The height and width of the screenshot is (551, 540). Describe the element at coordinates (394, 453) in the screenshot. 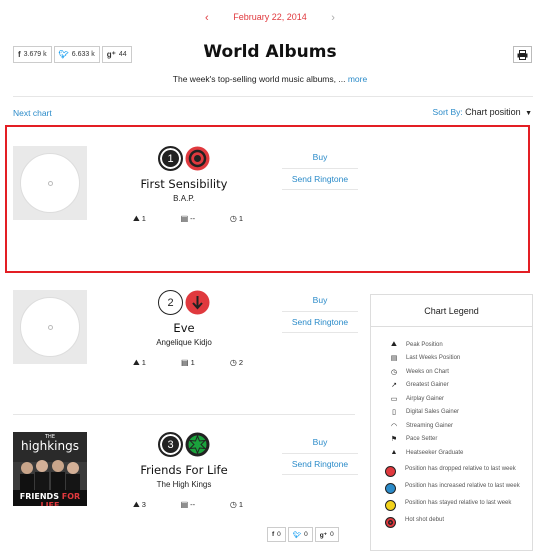

I see `bell-icon: ▲` at that location.